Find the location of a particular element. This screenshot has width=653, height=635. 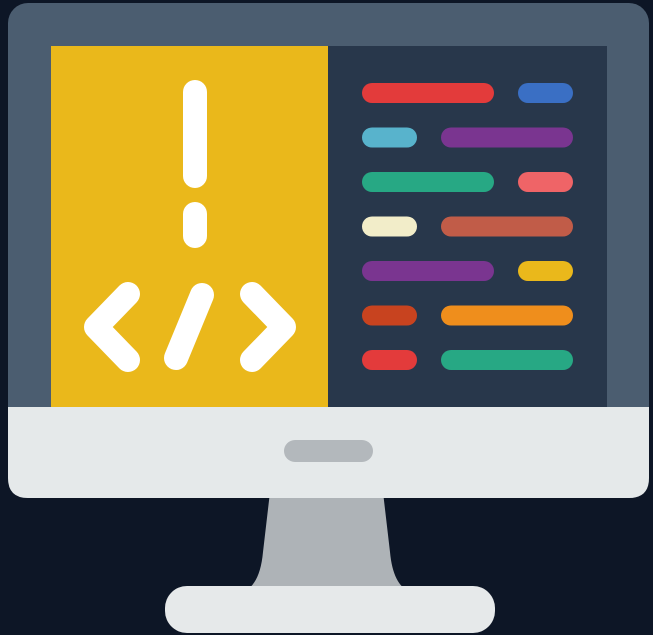

monitor-base is located at coordinates (330, 609).